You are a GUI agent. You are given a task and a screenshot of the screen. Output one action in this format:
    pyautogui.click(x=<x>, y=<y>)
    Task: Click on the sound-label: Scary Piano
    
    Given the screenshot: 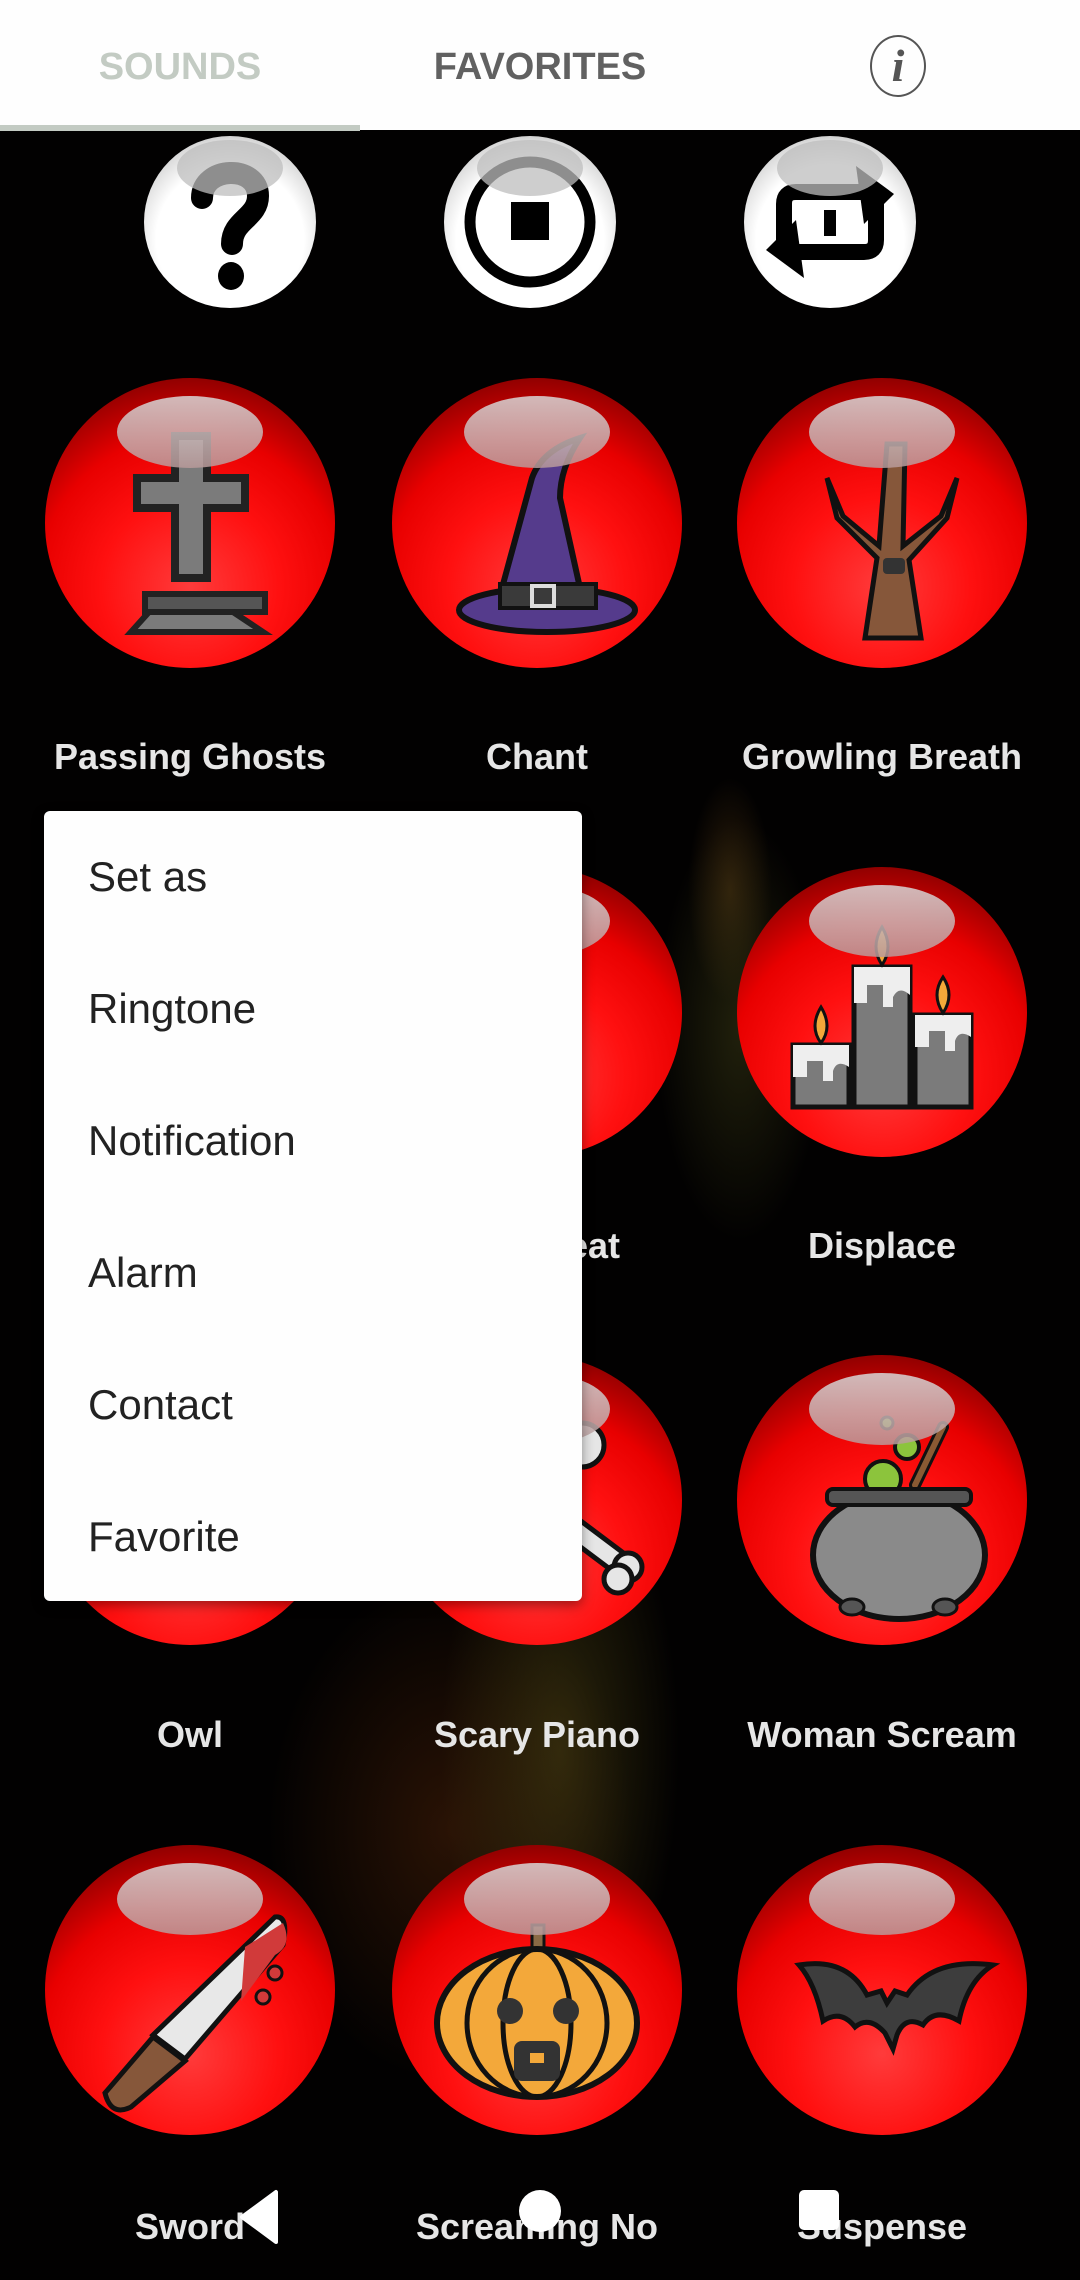 What is the action you would take?
    pyautogui.click(x=537, y=1734)
    